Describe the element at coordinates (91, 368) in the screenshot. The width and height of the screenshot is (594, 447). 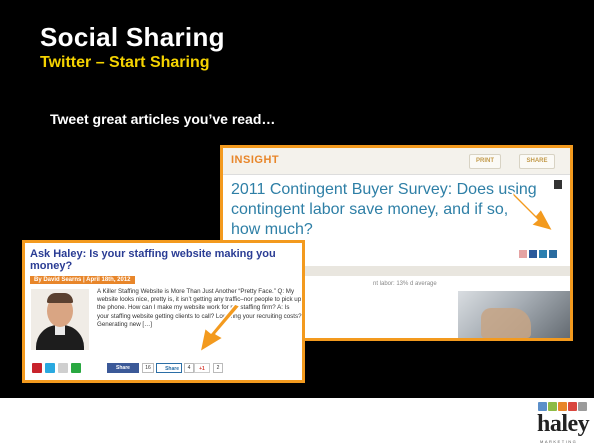
I see `twitter-arrow-target` at that location.